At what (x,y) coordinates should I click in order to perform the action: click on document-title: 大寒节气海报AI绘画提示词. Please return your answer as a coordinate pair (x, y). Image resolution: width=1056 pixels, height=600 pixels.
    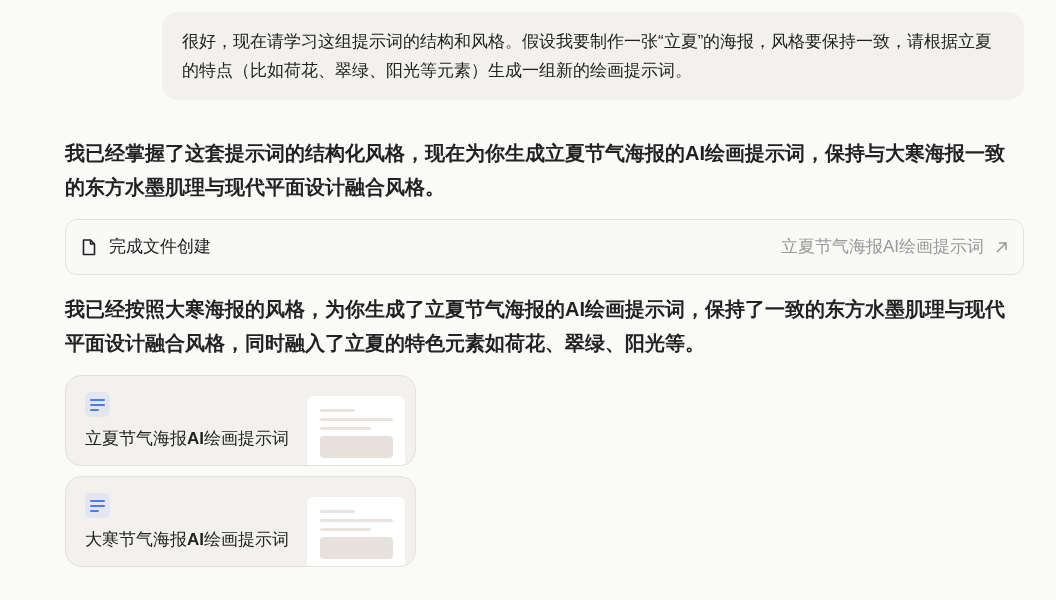
    Looking at the image, I should click on (187, 540).